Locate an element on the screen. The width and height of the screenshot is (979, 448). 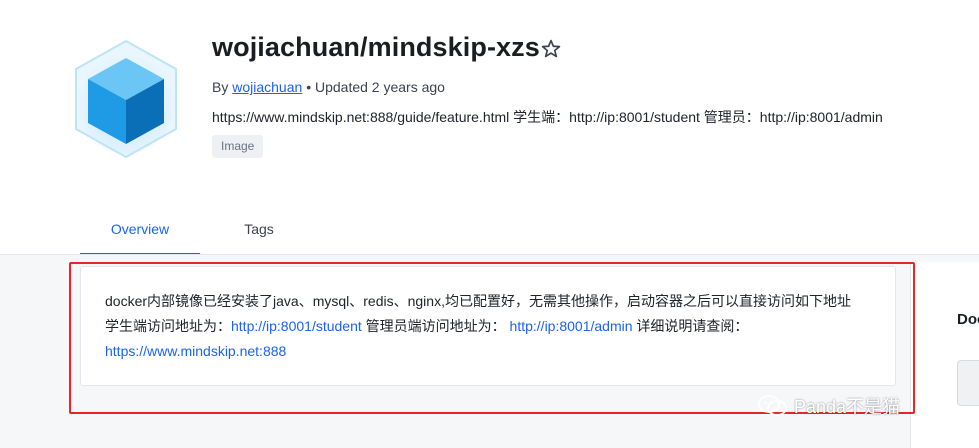
tab-tags: Tags is located at coordinates (259, 232).